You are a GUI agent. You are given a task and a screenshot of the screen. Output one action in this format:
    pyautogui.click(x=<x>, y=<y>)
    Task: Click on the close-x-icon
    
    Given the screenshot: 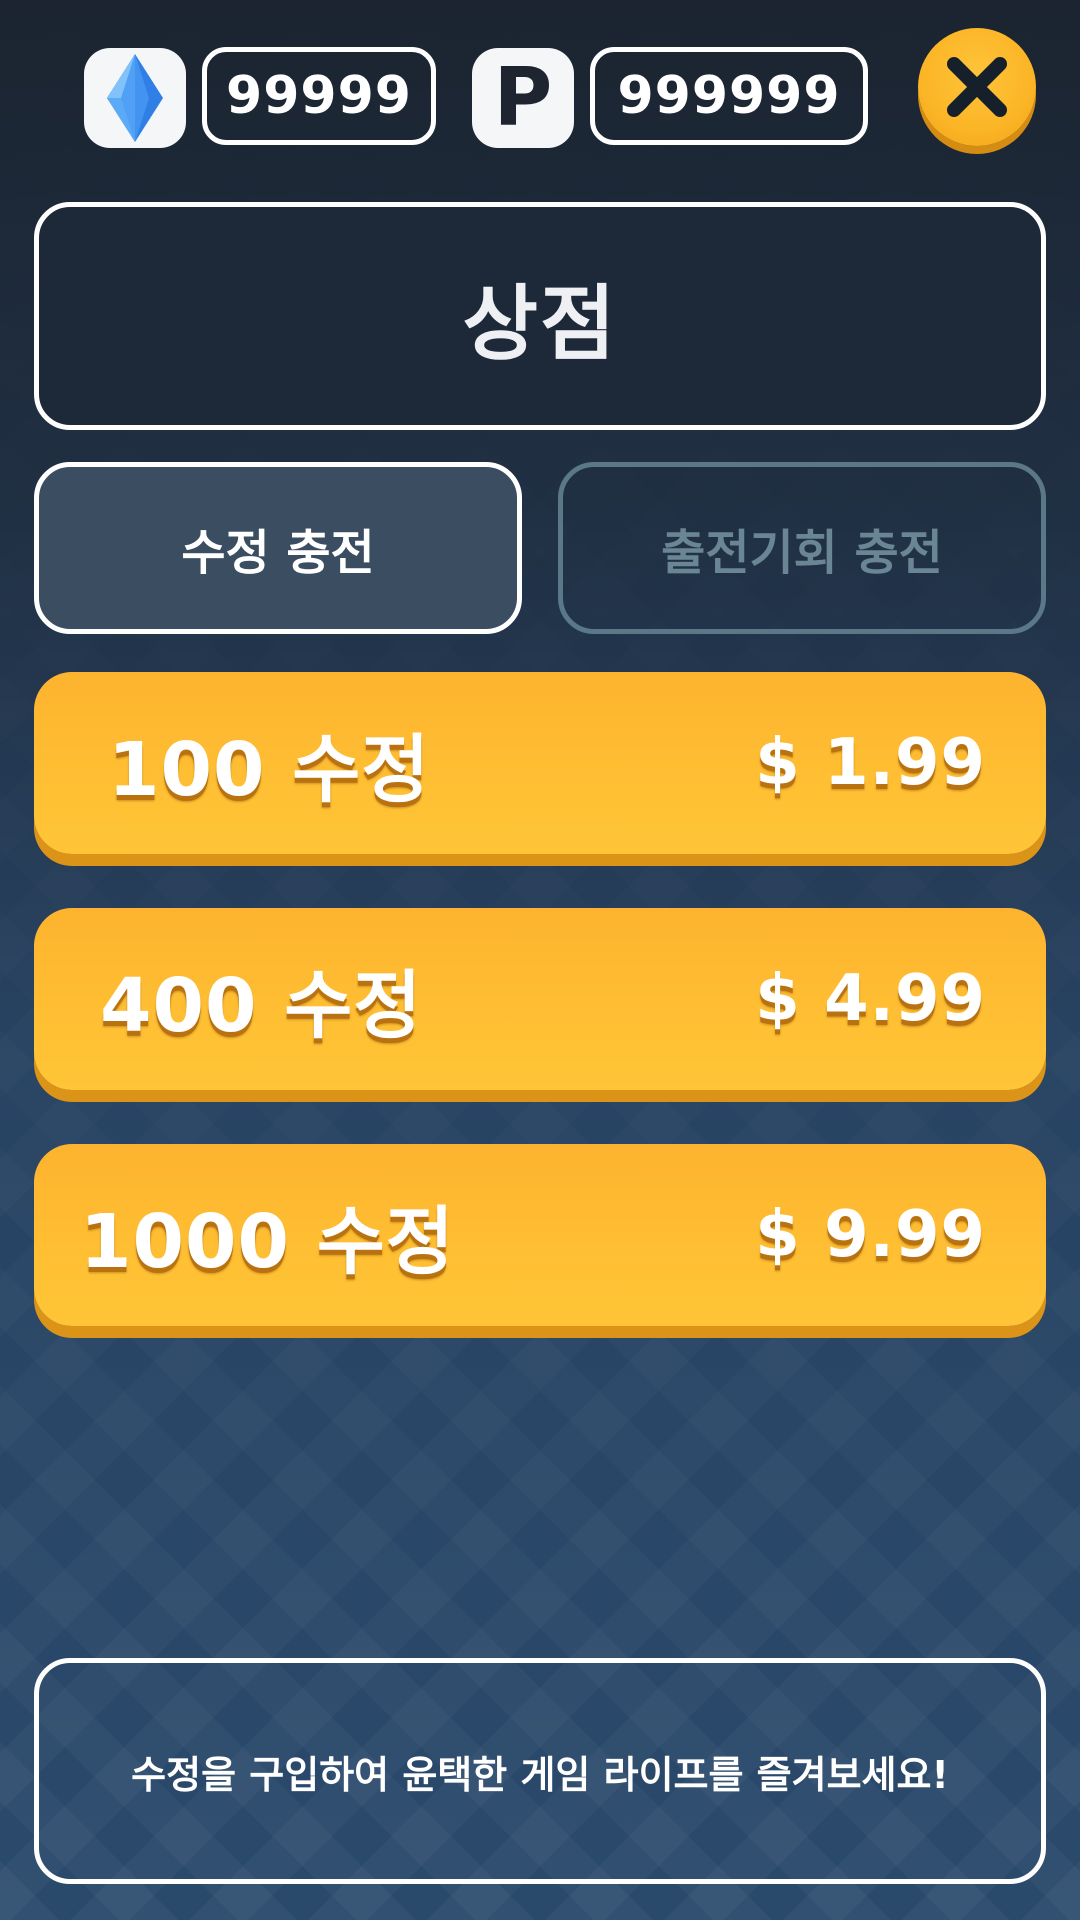 What is the action you would take?
    pyautogui.click(x=977, y=87)
    